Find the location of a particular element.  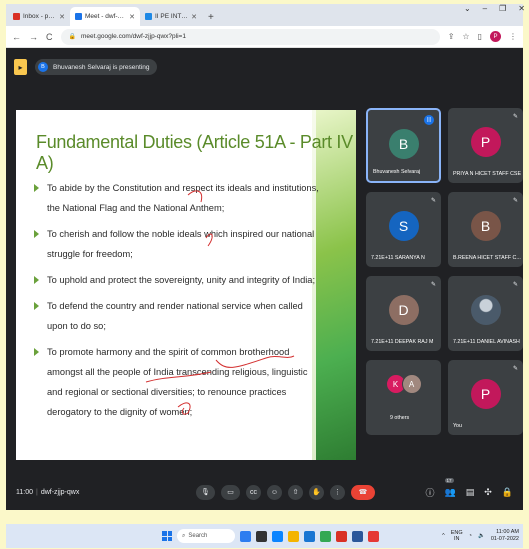

meet-icon is located at coordinates (78, 16).